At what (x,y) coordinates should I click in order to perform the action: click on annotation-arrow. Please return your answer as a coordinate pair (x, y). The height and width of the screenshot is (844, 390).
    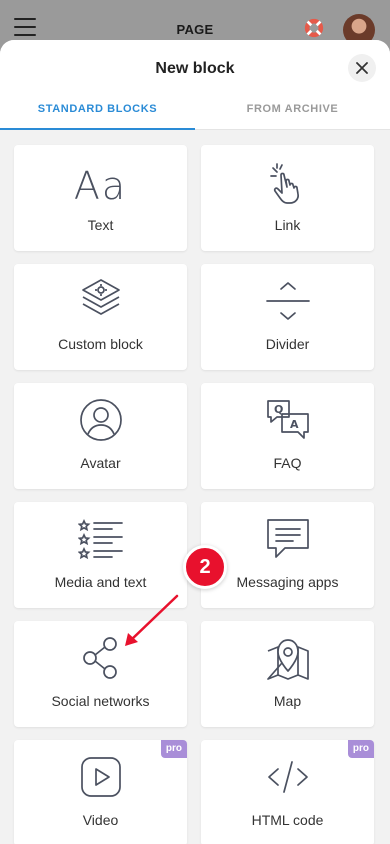
    Looking at the image, I should click on (152, 620).